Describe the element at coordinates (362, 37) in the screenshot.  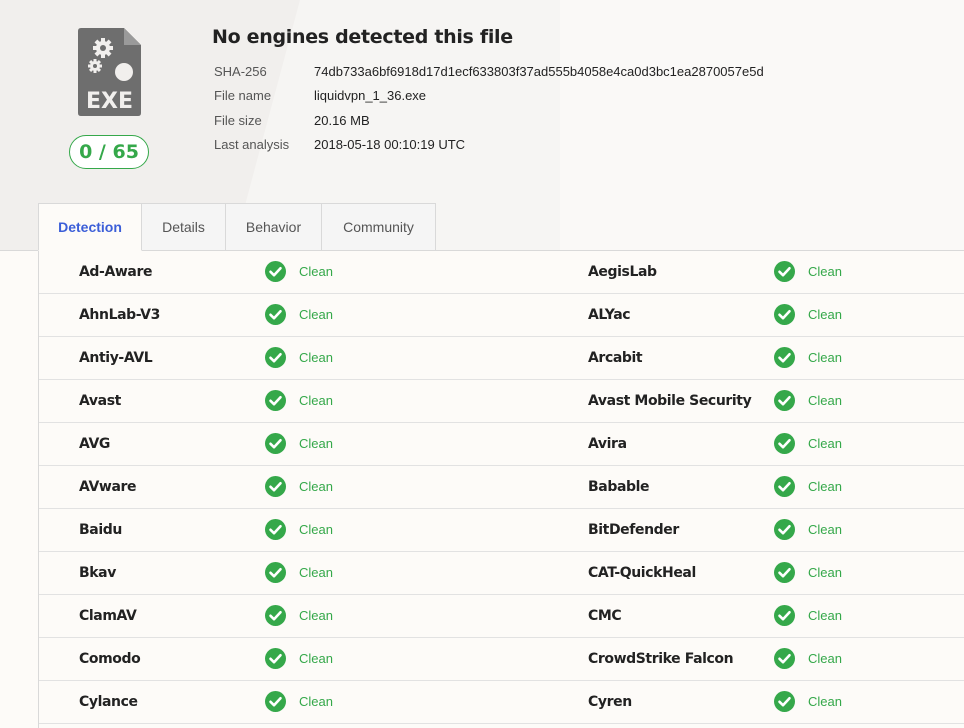
I see `page-title: No engines detected this file` at that location.